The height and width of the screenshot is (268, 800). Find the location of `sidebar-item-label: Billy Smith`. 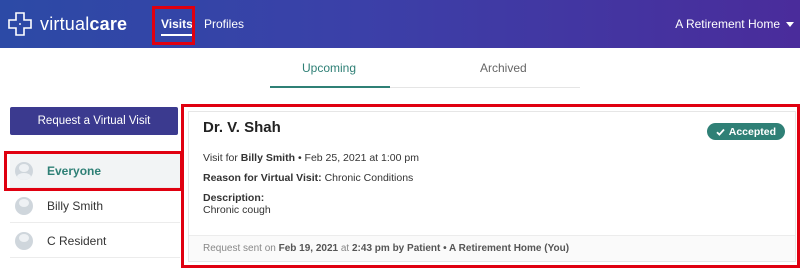

sidebar-item-label: Billy Smith is located at coordinates (75, 205).